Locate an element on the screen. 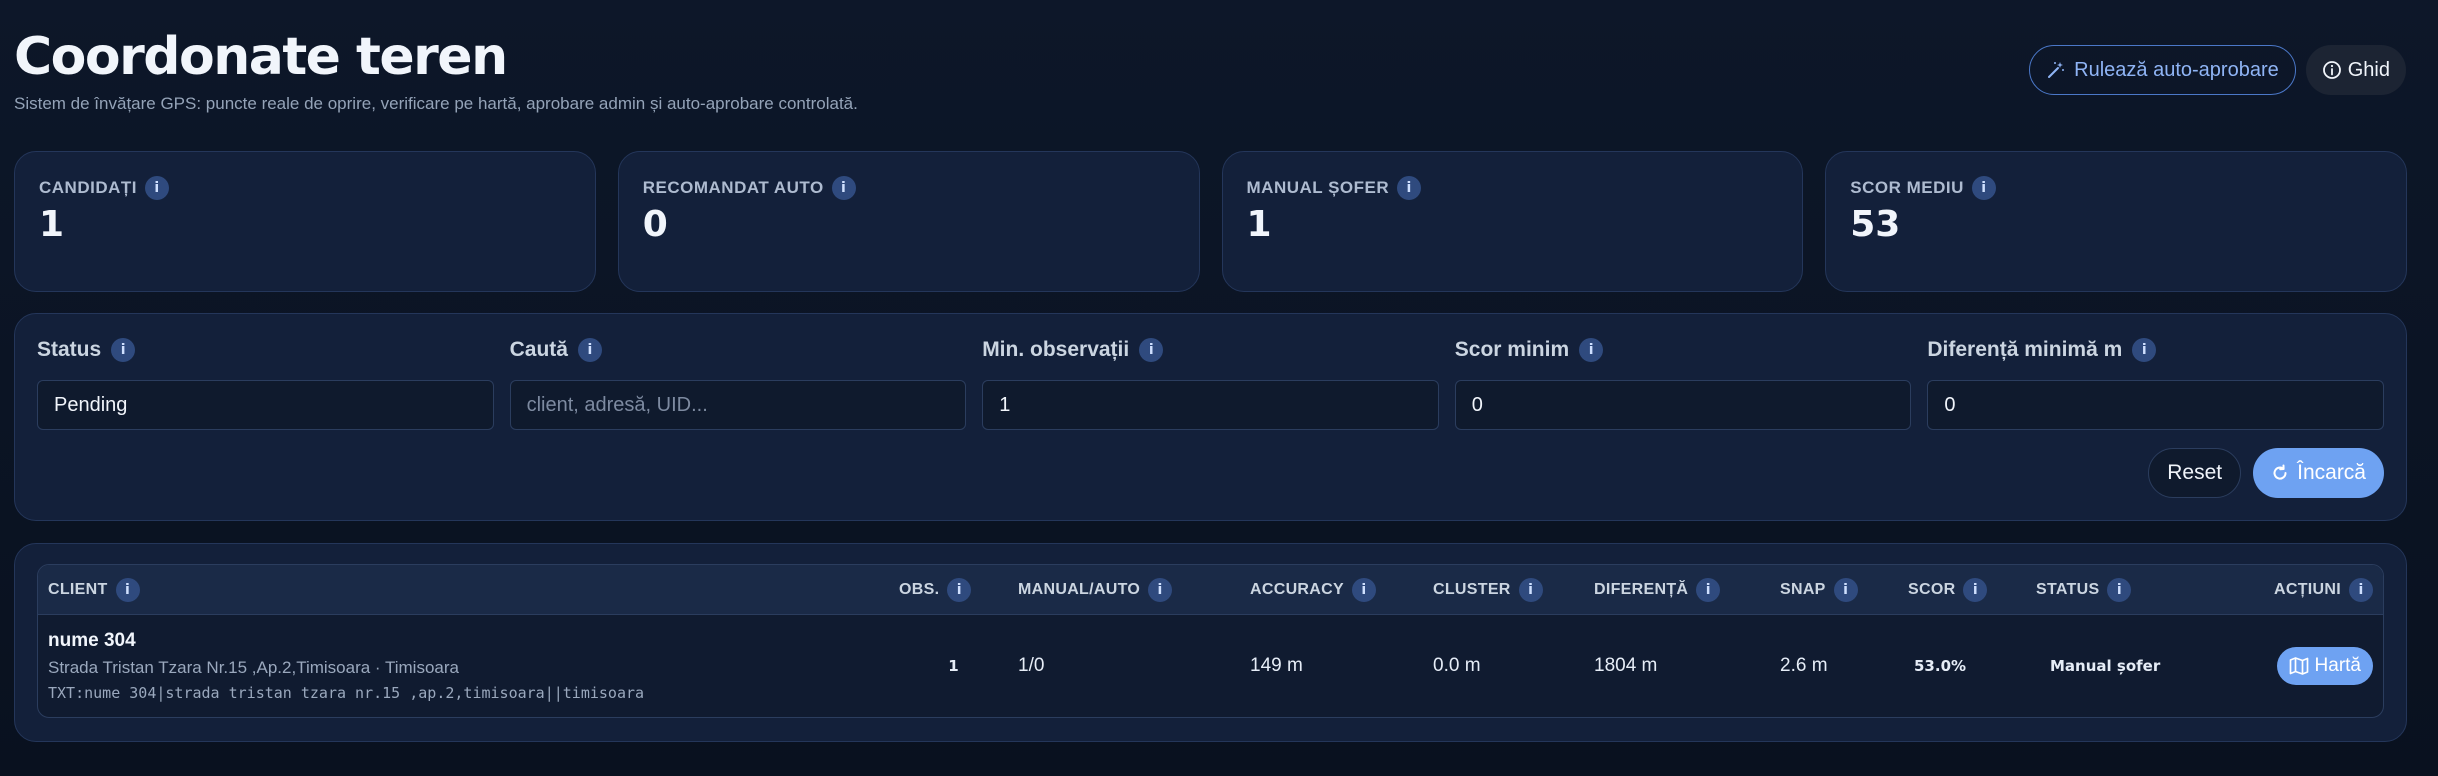 This screenshot has height=776, width=2438. column-label: STATUS is located at coordinates (2068, 589).